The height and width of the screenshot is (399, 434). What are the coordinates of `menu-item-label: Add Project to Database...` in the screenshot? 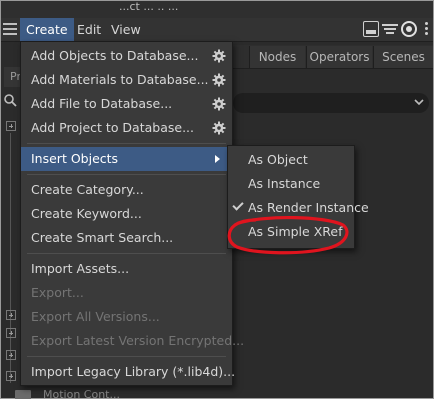 It's located at (113, 127).